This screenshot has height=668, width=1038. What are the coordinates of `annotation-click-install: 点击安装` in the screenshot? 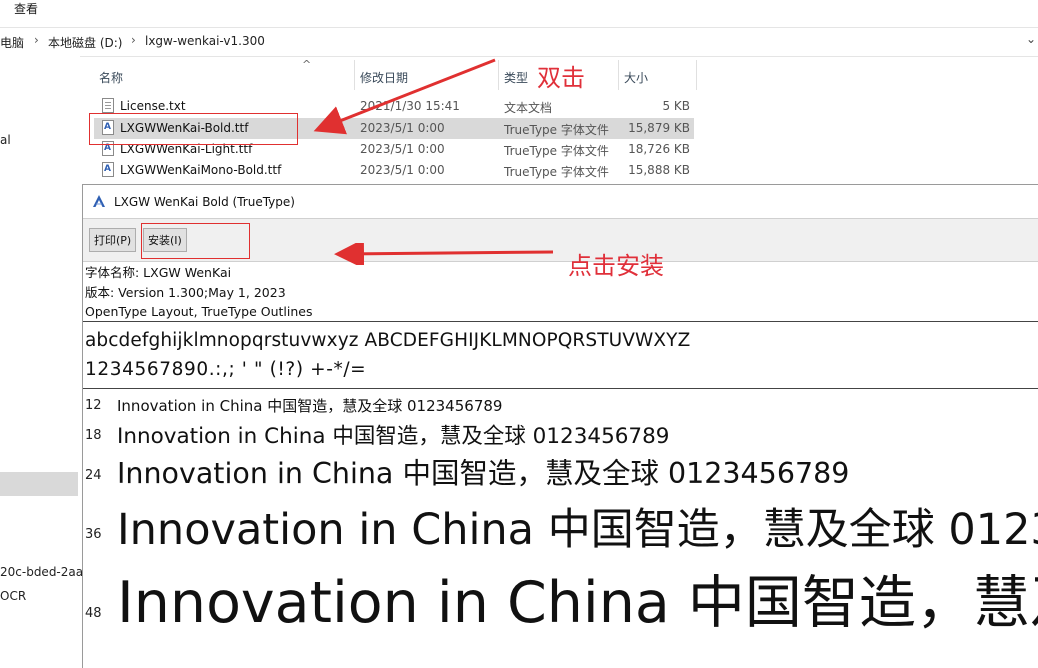 It's located at (616, 266).